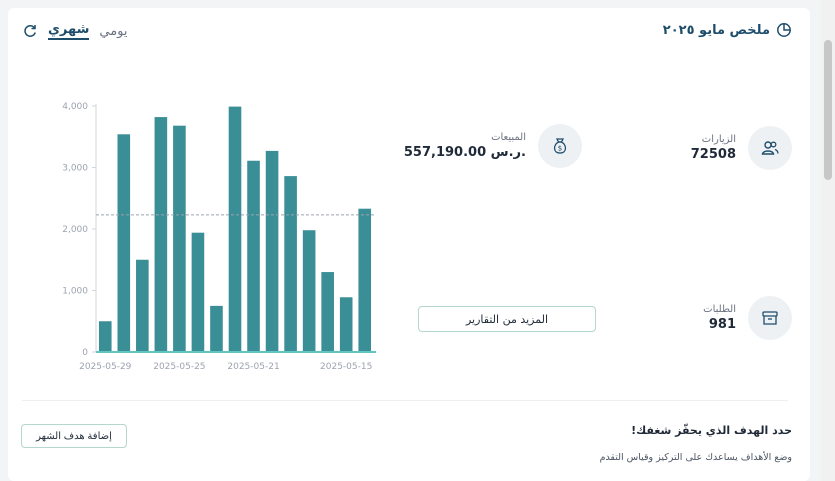  I want to click on orders-label: الطلبات, so click(719, 309).